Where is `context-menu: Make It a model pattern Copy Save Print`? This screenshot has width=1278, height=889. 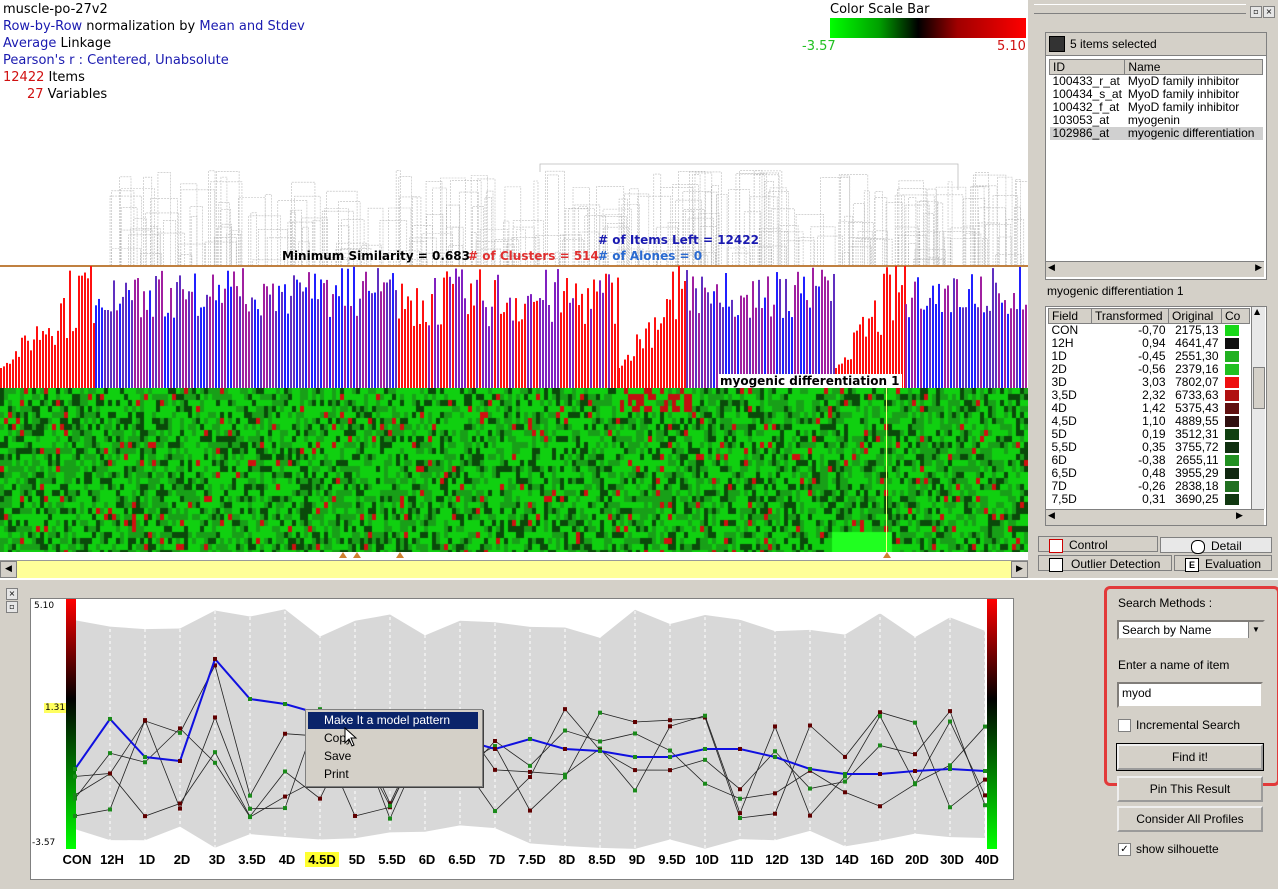 context-menu: Make It a model pattern Copy Save Print is located at coordinates (394, 748).